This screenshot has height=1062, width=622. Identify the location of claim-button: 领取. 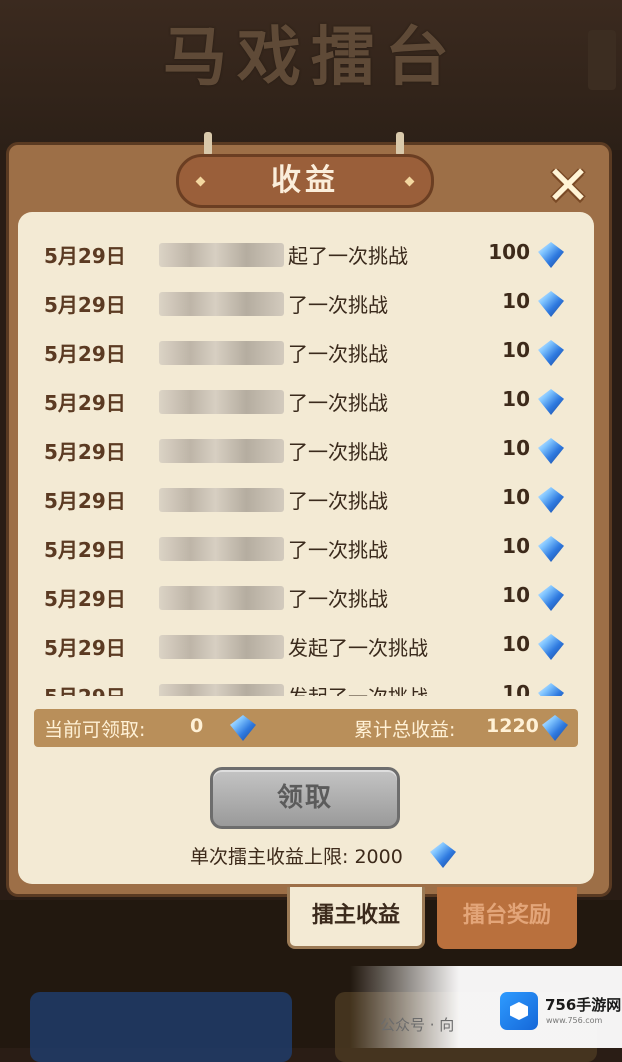
(305, 798).